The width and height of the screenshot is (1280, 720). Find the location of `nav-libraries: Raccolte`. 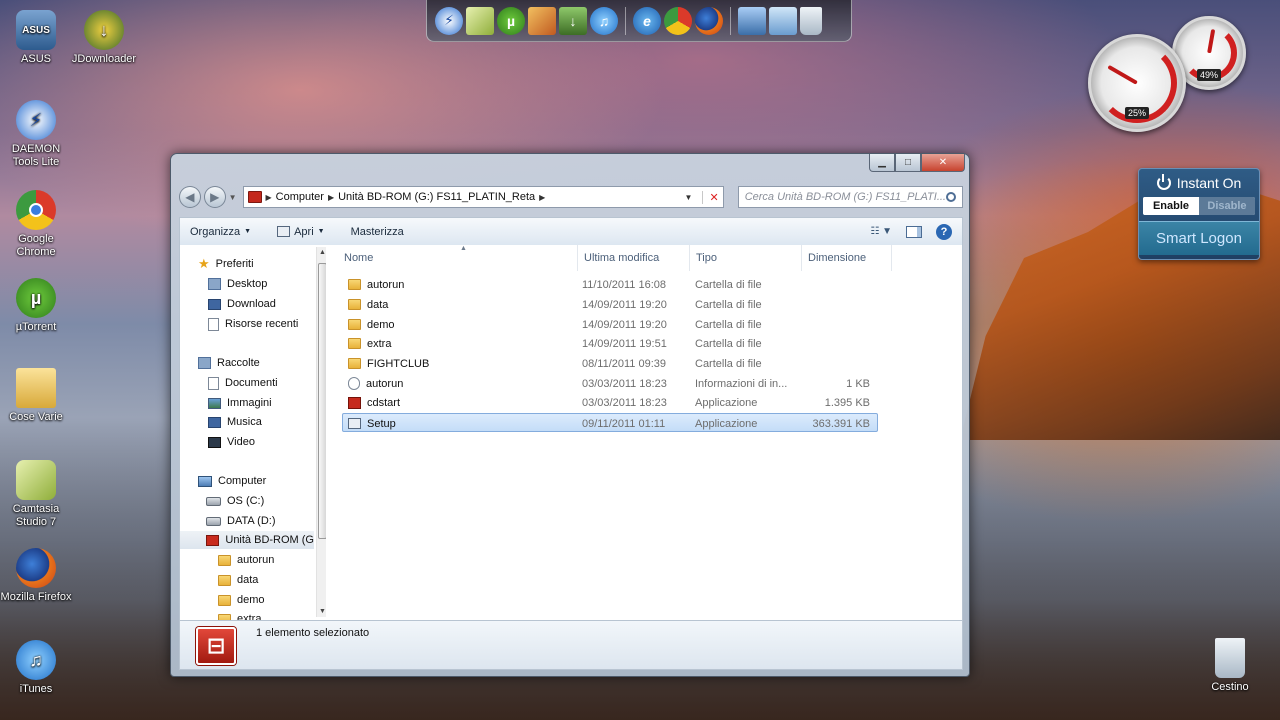

nav-libraries: Raccolte is located at coordinates (229, 363).